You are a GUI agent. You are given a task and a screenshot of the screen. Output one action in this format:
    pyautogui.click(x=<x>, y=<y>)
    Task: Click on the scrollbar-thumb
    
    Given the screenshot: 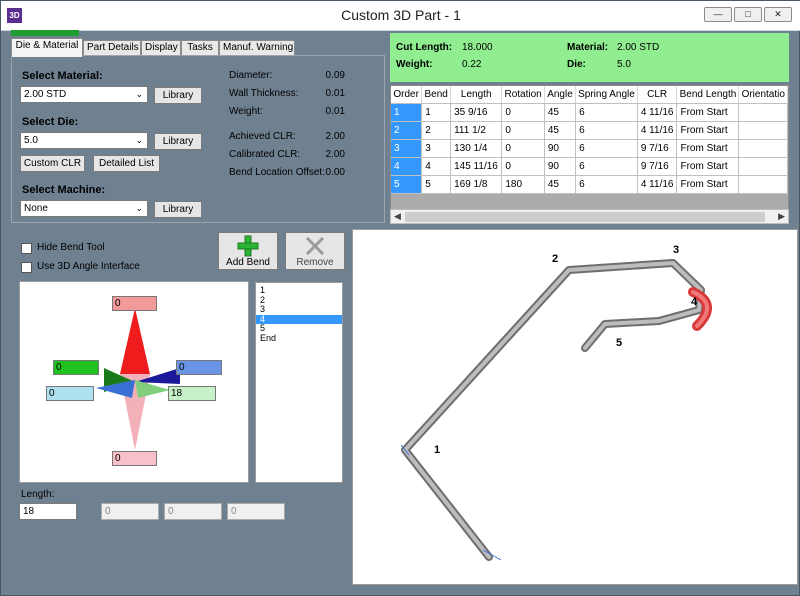 What is the action you would take?
    pyautogui.click(x=585, y=217)
    